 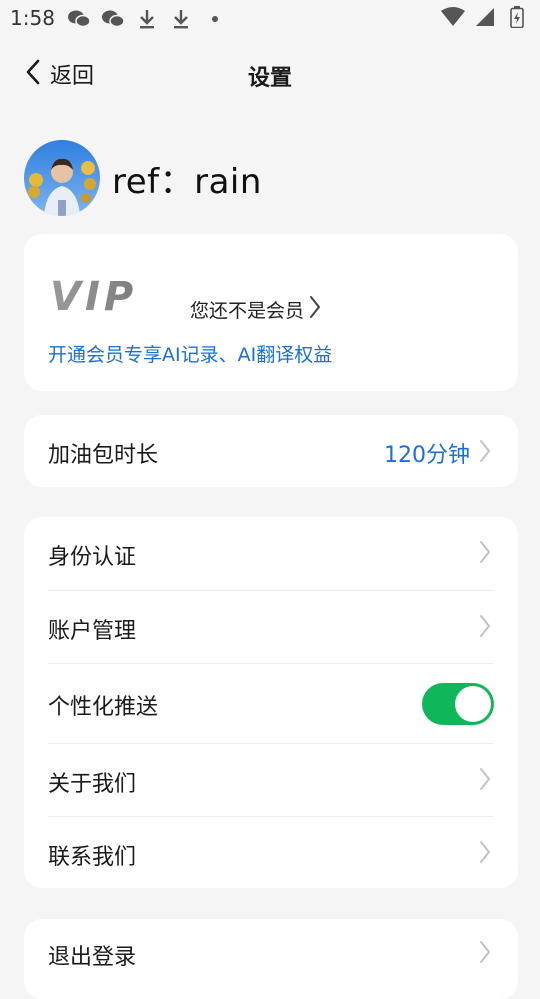 What do you see at coordinates (271, 553) in the screenshot?
I see `settings-item-identity-verification: 身份认证` at bounding box center [271, 553].